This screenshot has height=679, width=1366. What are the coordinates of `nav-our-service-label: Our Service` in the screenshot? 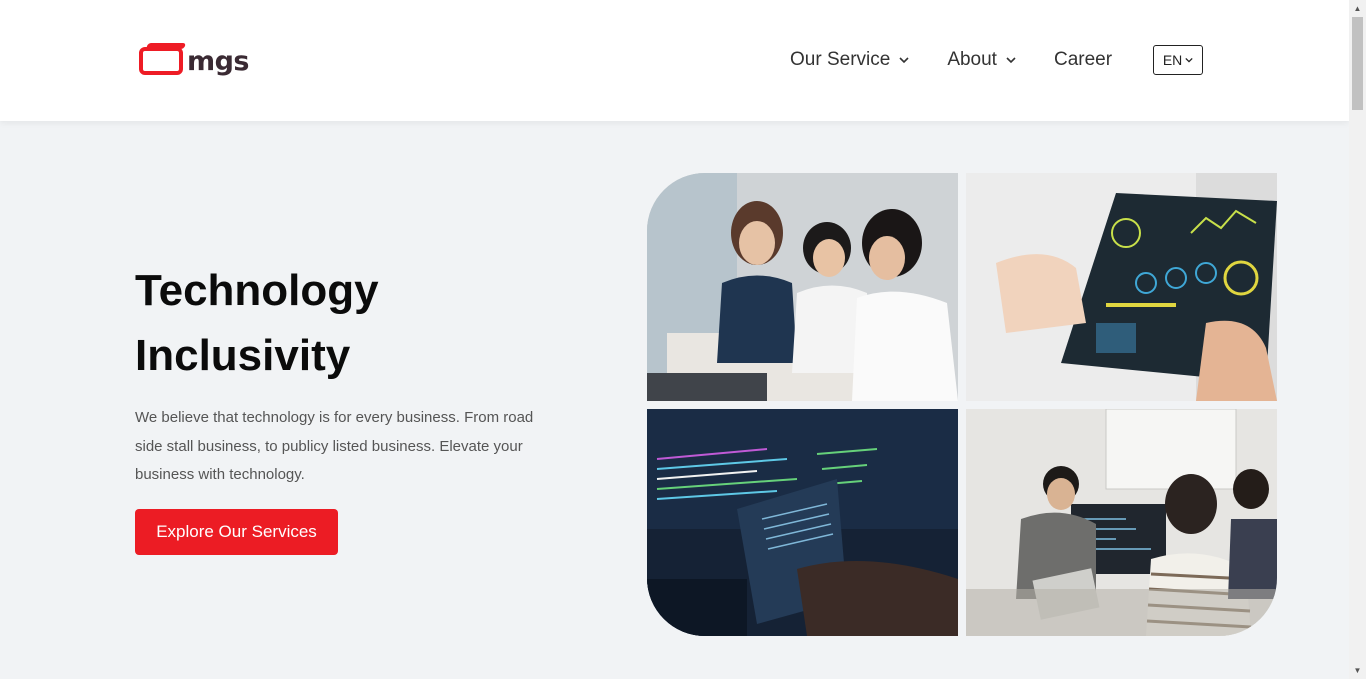 It's located at (840, 59).